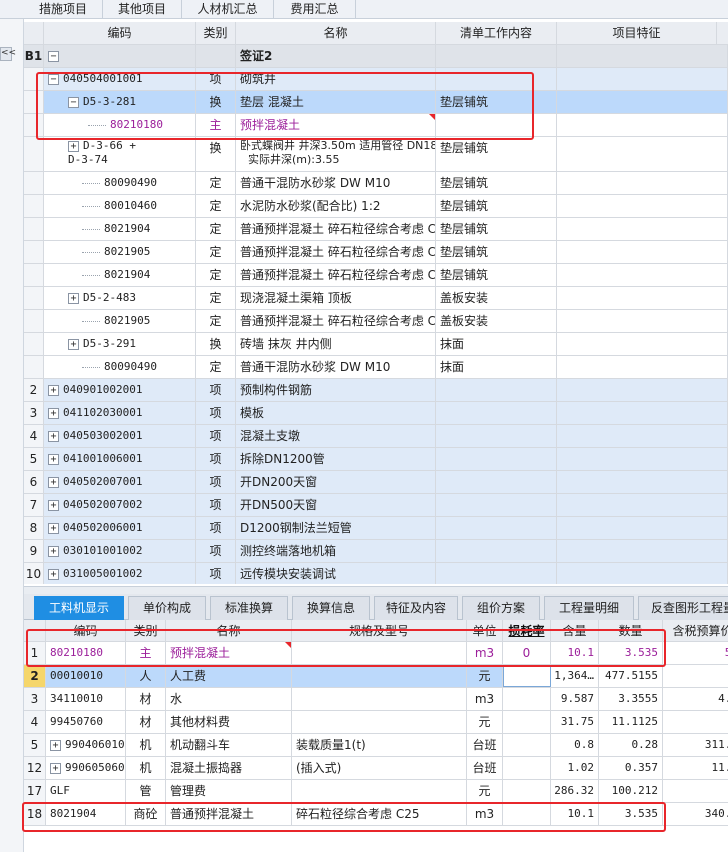 The width and height of the screenshot is (728, 852). Describe the element at coordinates (379, 745) in the screenshot. I see `spec-cell: 装载质量1(t)` at that location.